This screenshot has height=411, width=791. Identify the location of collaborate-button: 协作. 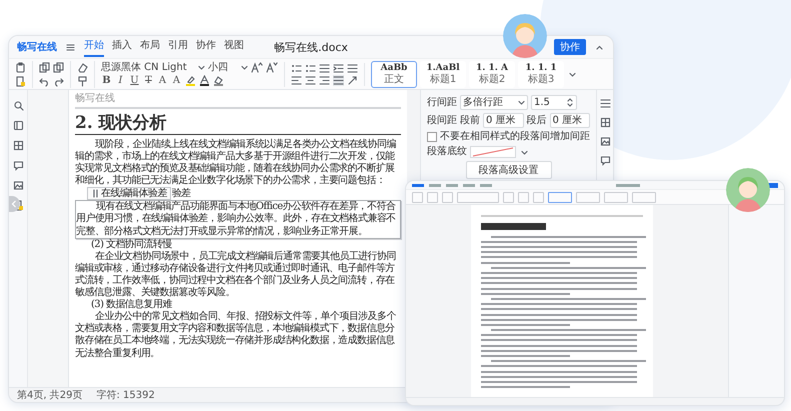
(570, 47).